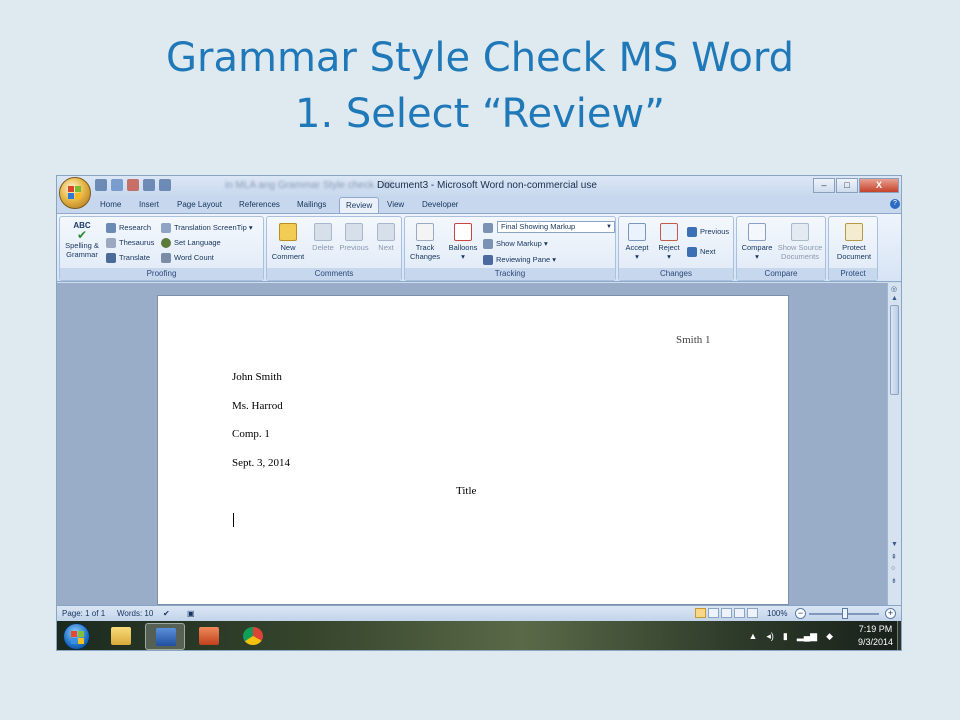  What do you see at coordinates (288, 242) in the screenshot?
I see `new-comment-button: New Comment` at bounding box center [288, 242].